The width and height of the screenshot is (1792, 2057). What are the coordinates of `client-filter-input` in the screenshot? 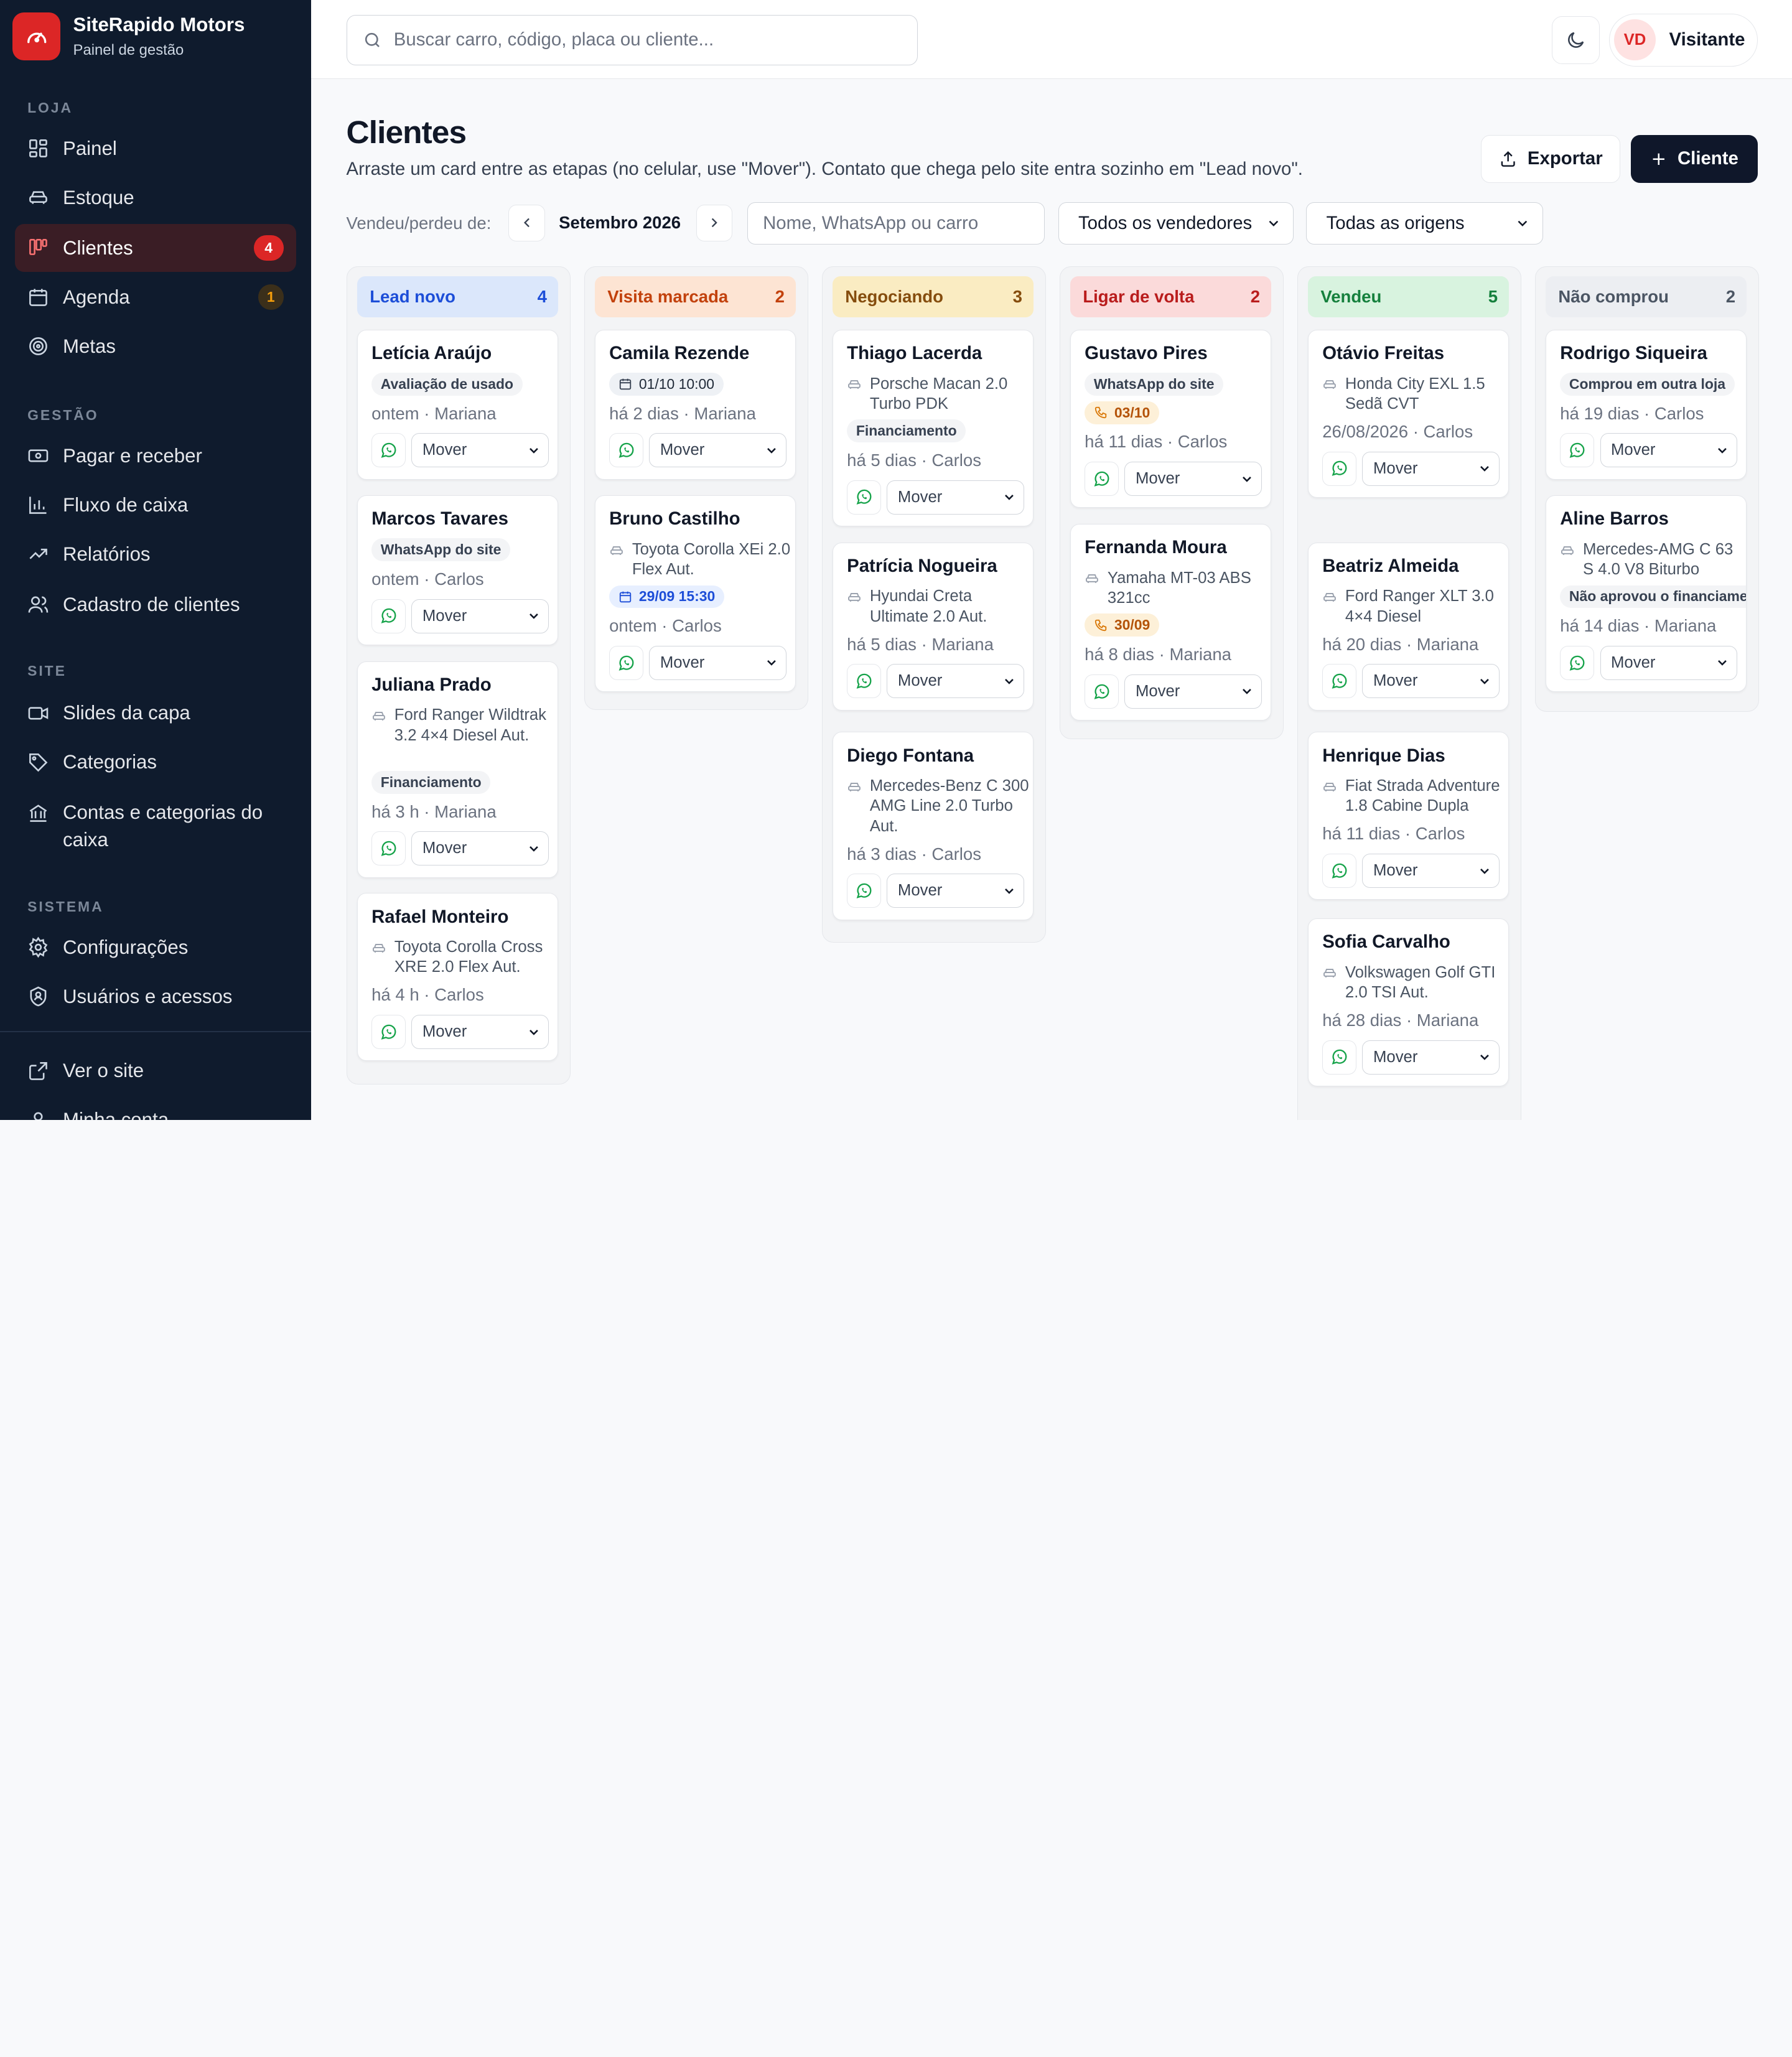 It's located at (894, 224).